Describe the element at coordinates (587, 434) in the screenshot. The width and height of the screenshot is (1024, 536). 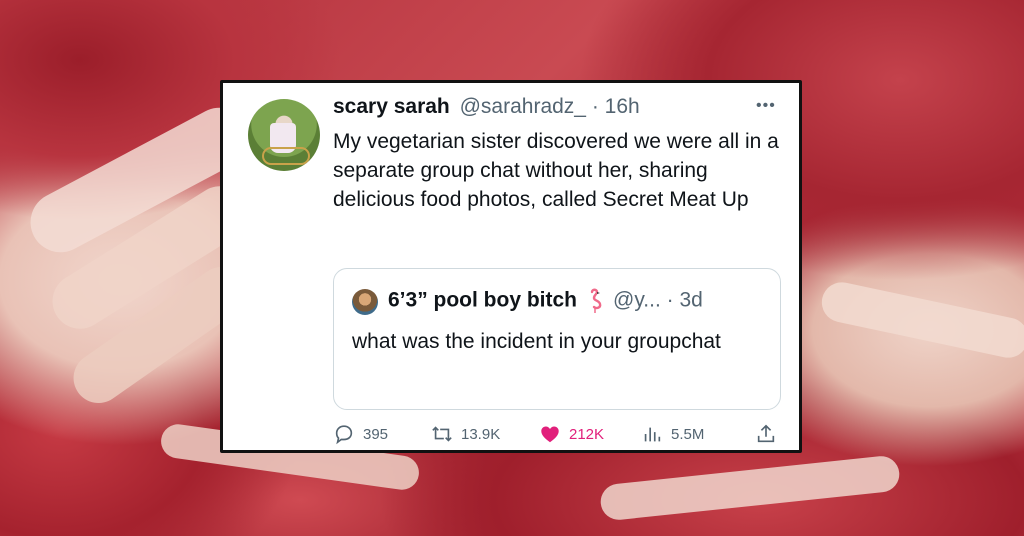
I see `like-count: 212K` at that location.